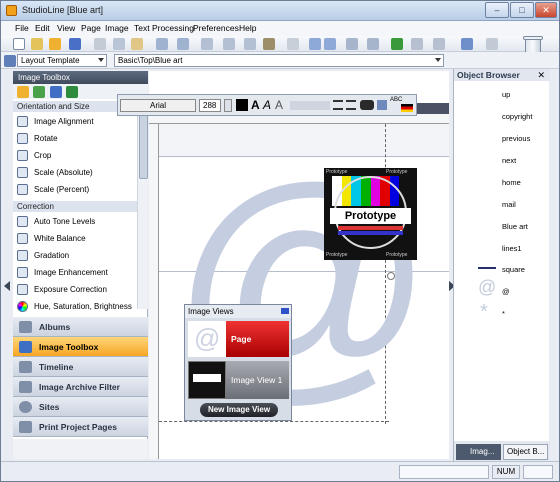  What do you see at coordinates (164, 28) in the screenshot?
I see `menu-text-processing: Text Processing` at bounding box center [164, 28].